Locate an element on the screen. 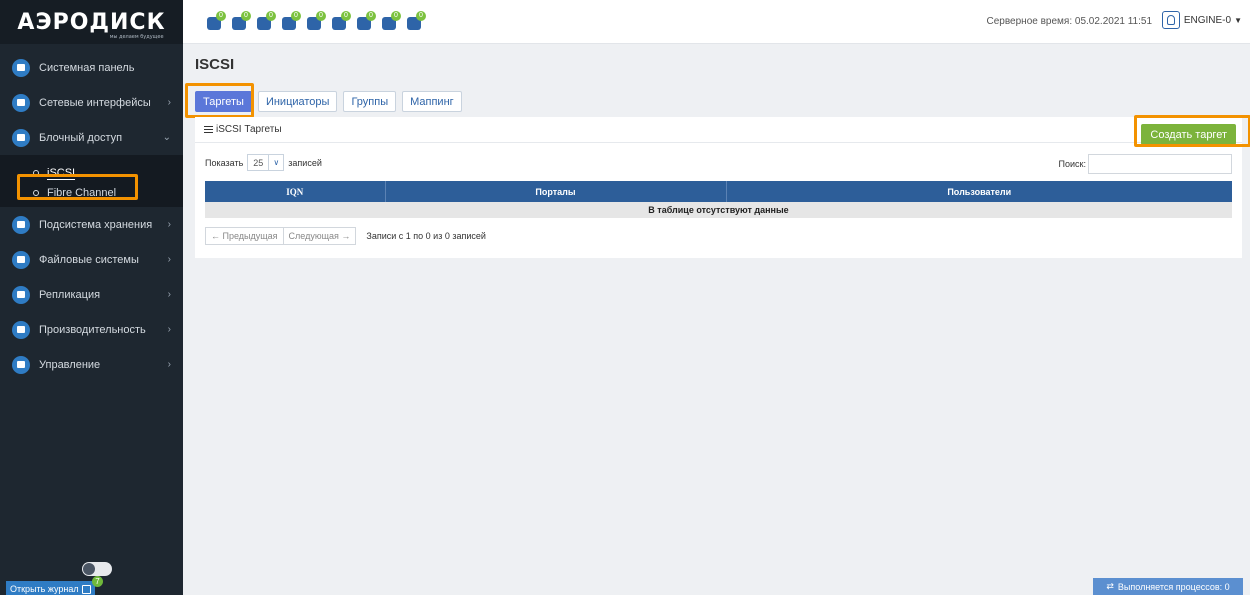 The width and height of the screenshot is (1250, 595). tab-mapping: Маппинг is located at coordinates (432, 101).